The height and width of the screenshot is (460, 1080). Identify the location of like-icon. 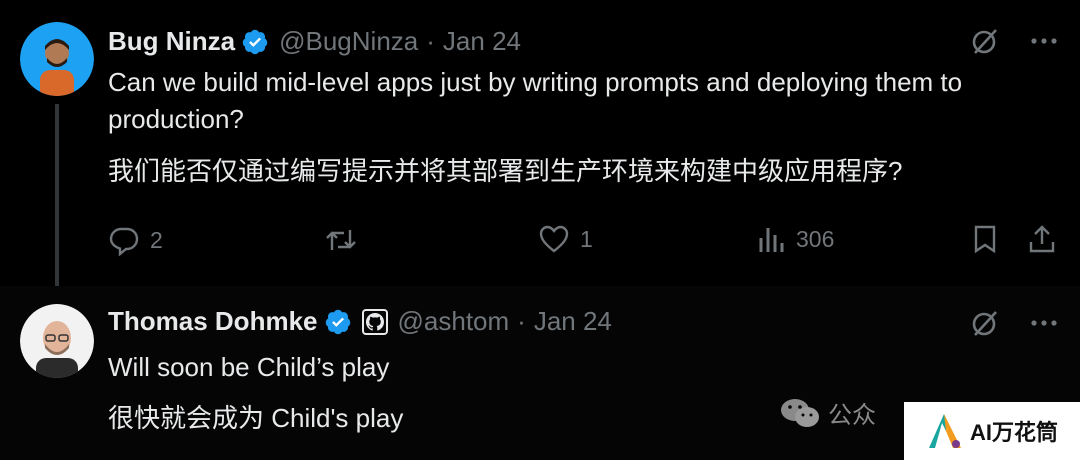
(554, 239).